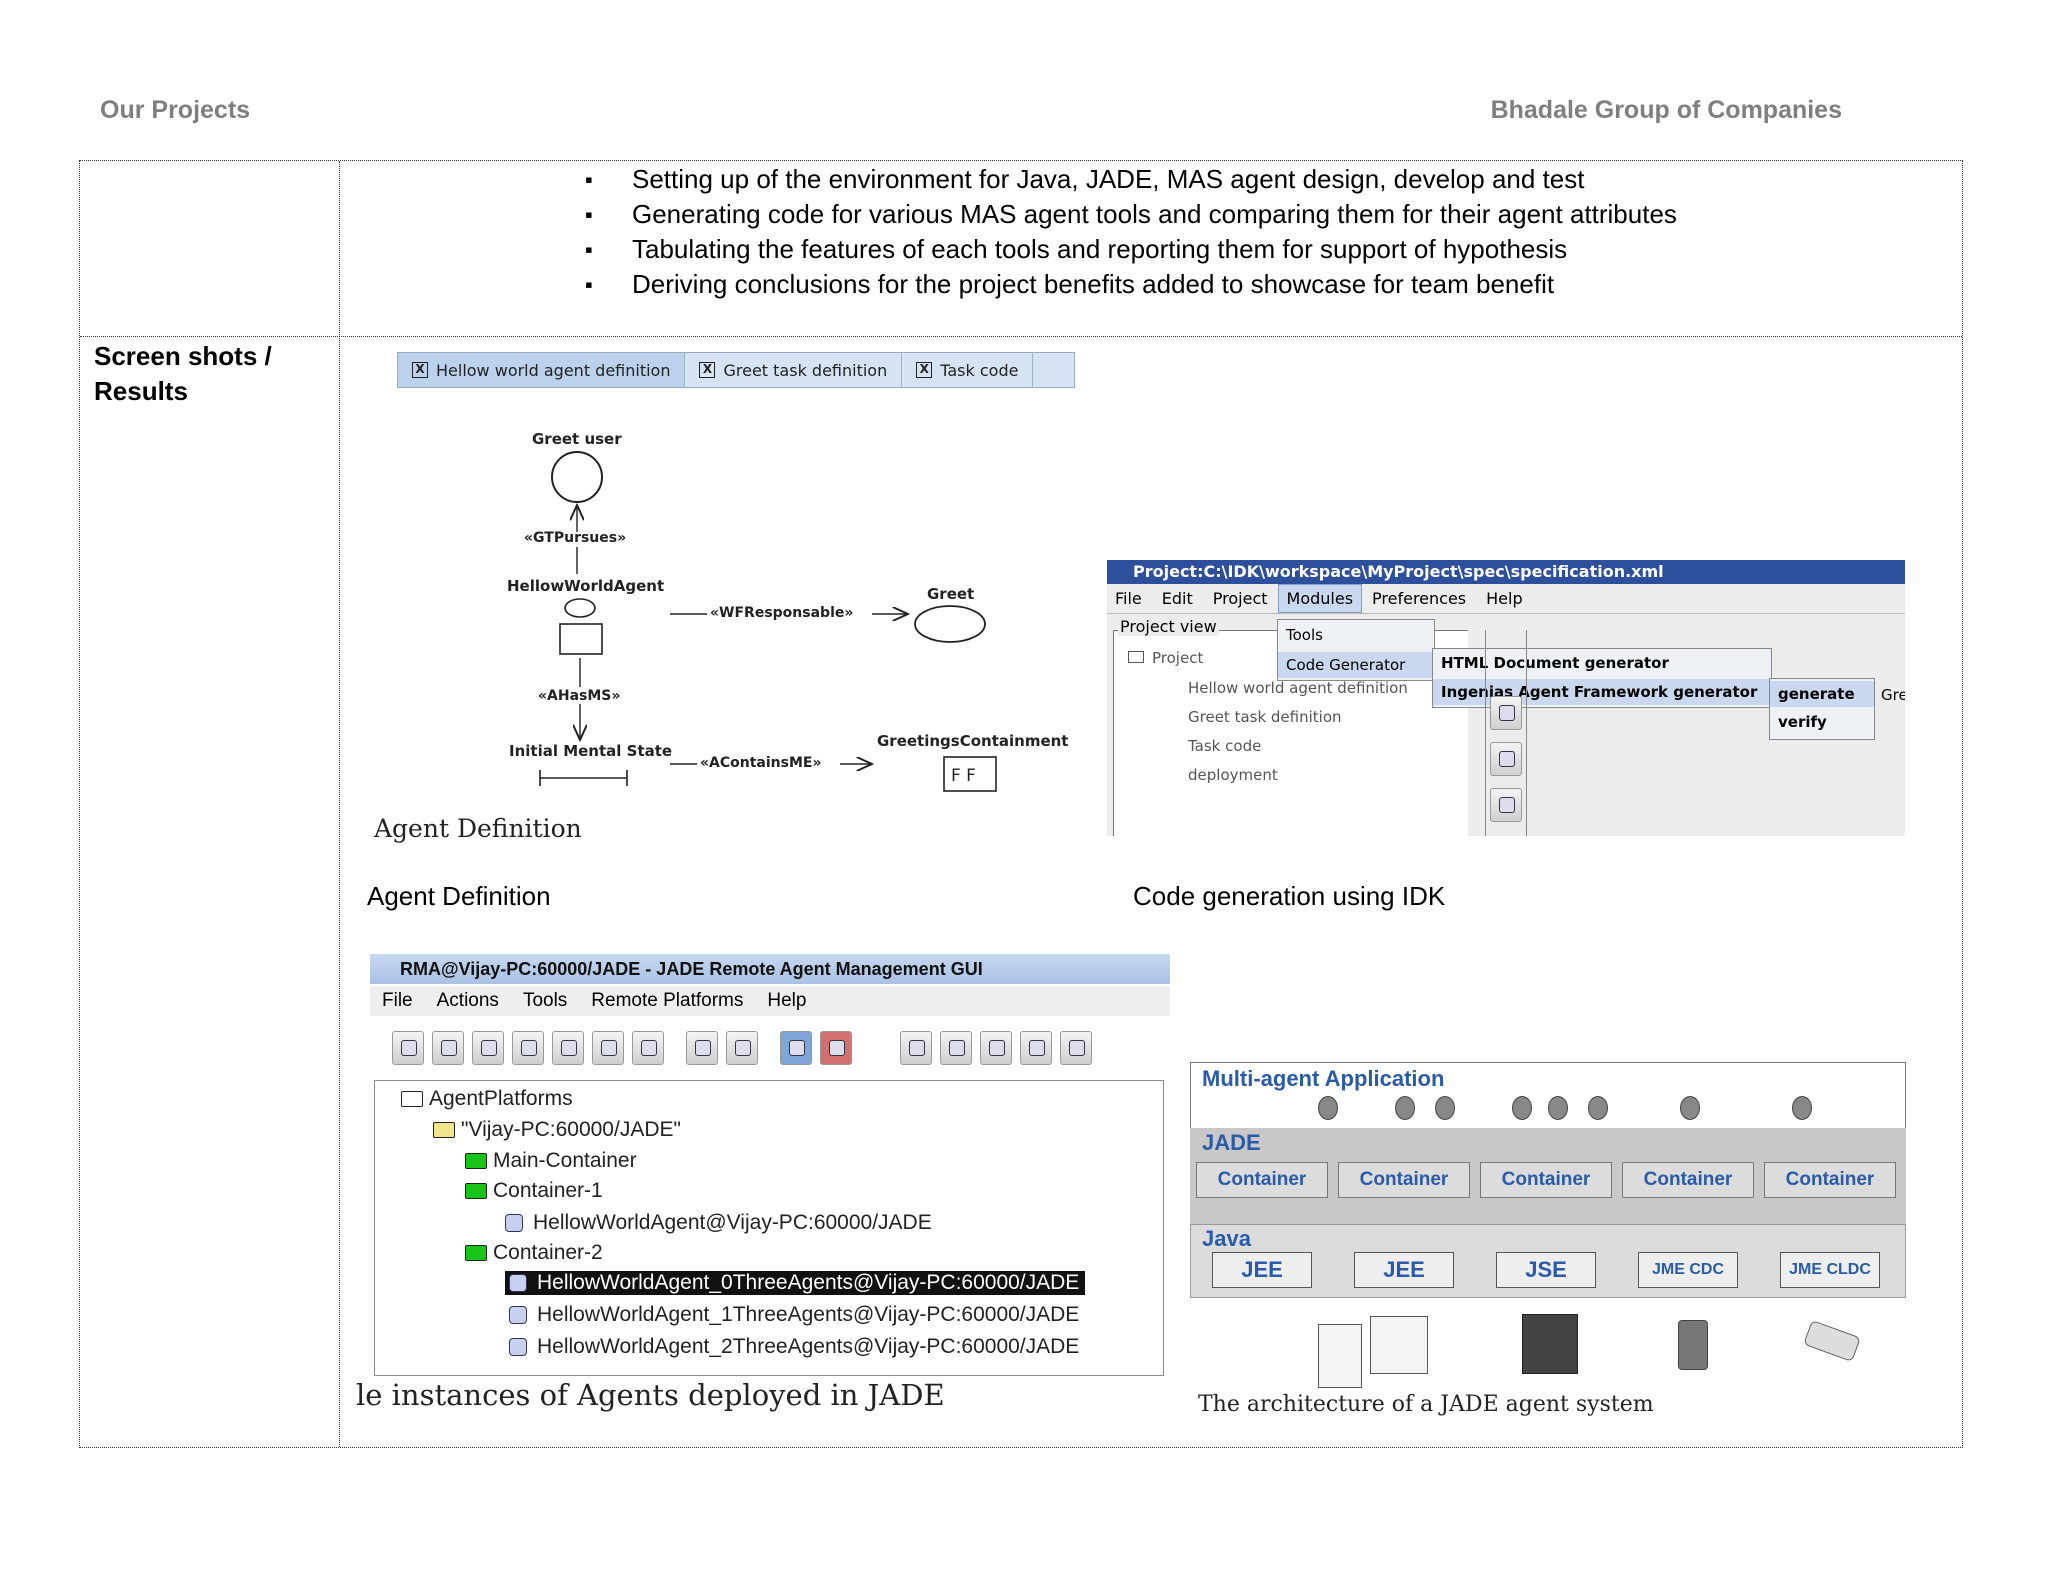 Image resolution: width=2048 pixels, height=1582 pixels. Describe the element at coordinates (575, 538) in the screenshot. I see `gt-pursues-label: «GTPursues»` at that location.